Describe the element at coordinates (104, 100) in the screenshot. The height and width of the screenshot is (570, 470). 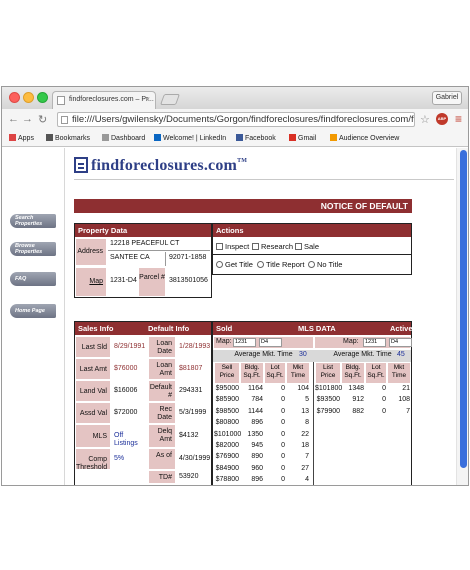
I see `browser-tab: findforeclosures.com – Pr... ×` at that location.